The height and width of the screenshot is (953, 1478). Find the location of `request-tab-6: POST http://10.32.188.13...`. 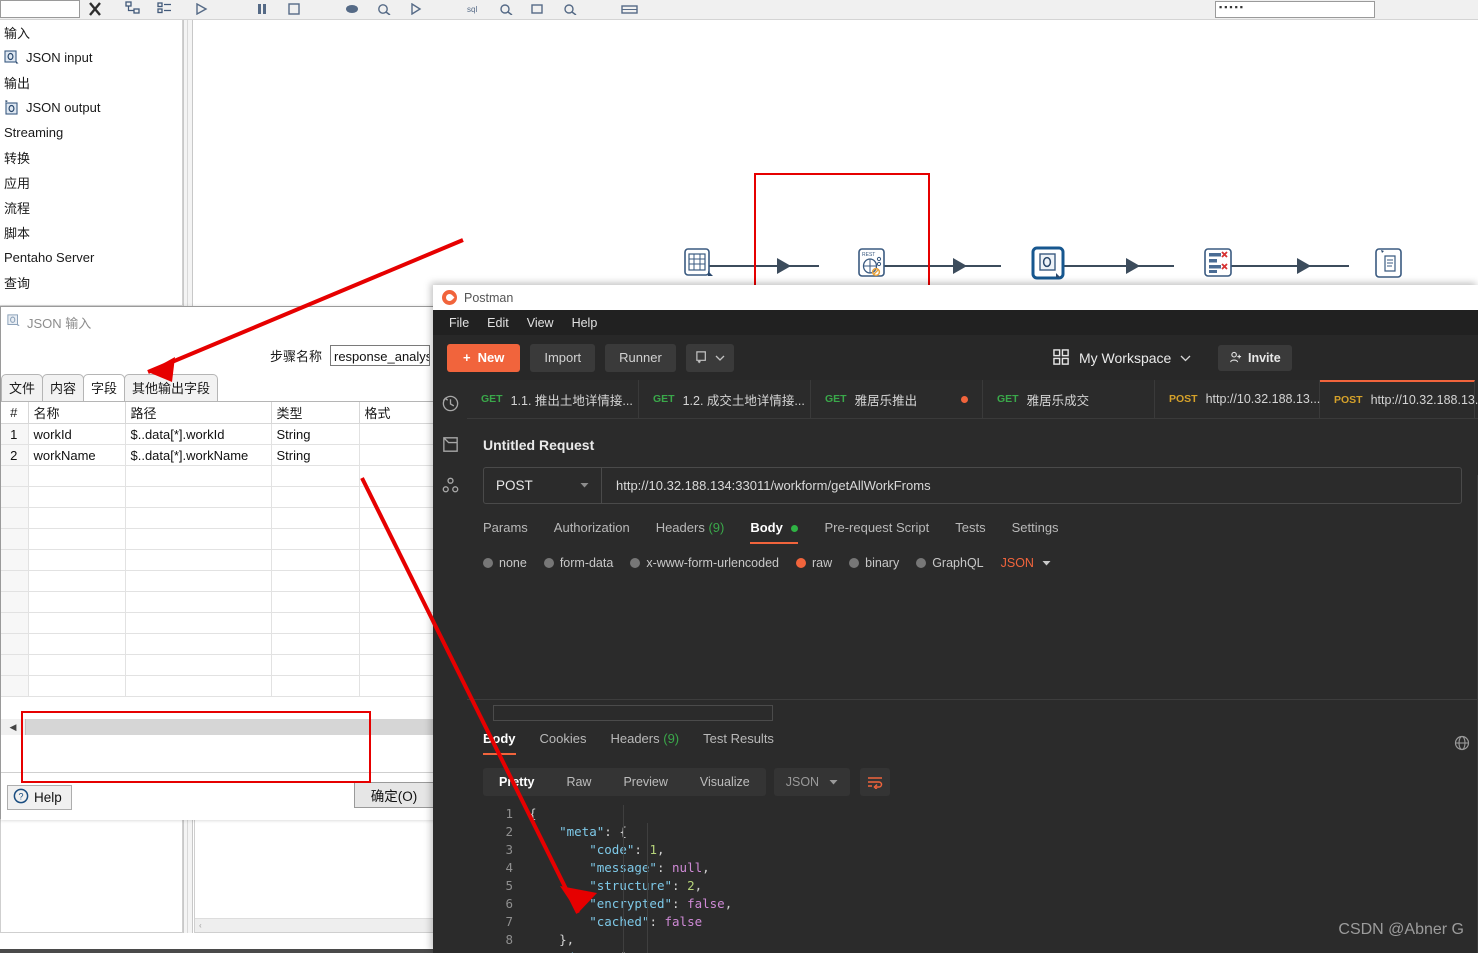

request-tab-6: POST http://10.32.188.13... is located at coordinates (1399, 399).